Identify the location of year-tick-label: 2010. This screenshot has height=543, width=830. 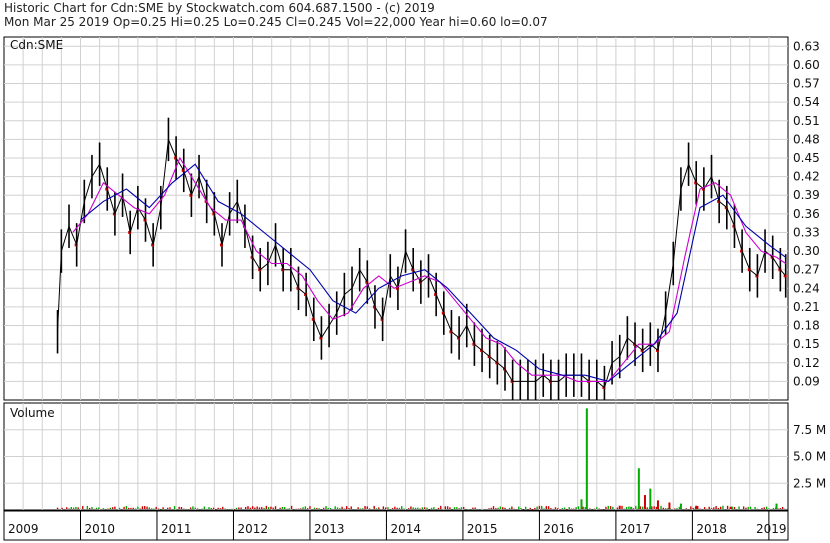
(99, 529).